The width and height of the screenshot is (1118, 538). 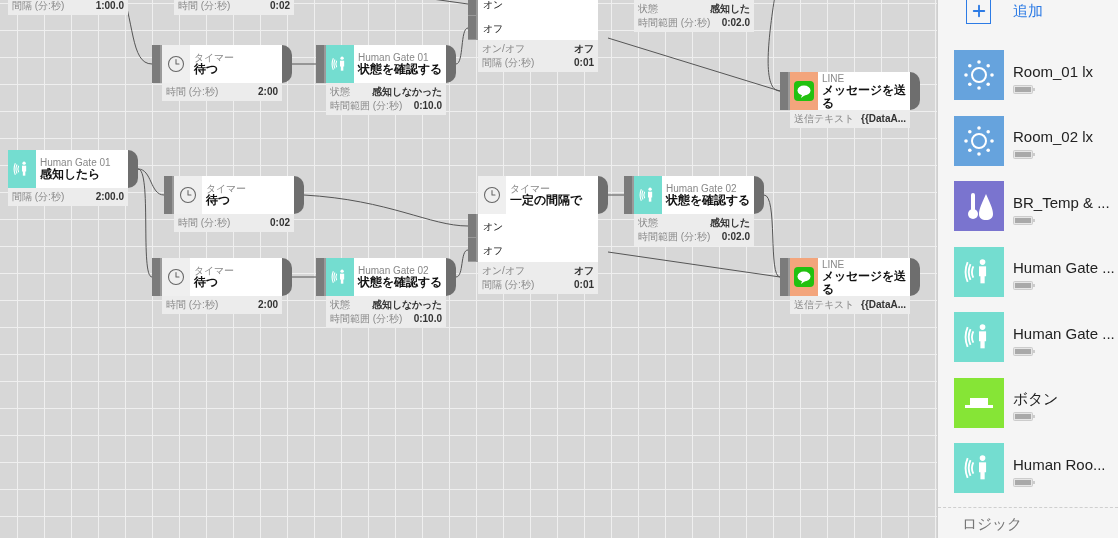 I want to click on field-label: 時間範囲 (分:秒), so click(x=366, y=319).